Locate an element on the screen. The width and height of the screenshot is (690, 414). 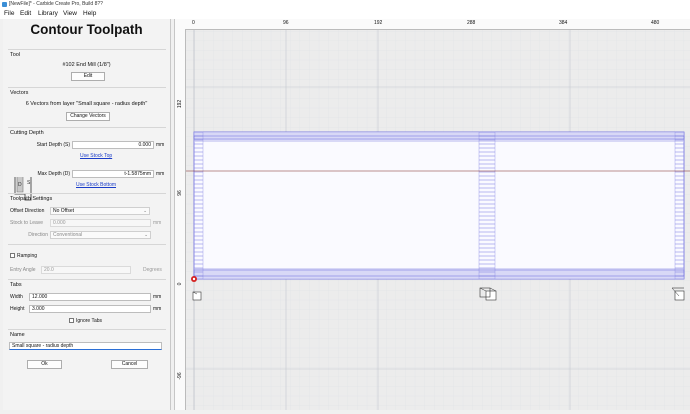
max-depth-input: t-1.5875mm is located at coordinates (113, 174).